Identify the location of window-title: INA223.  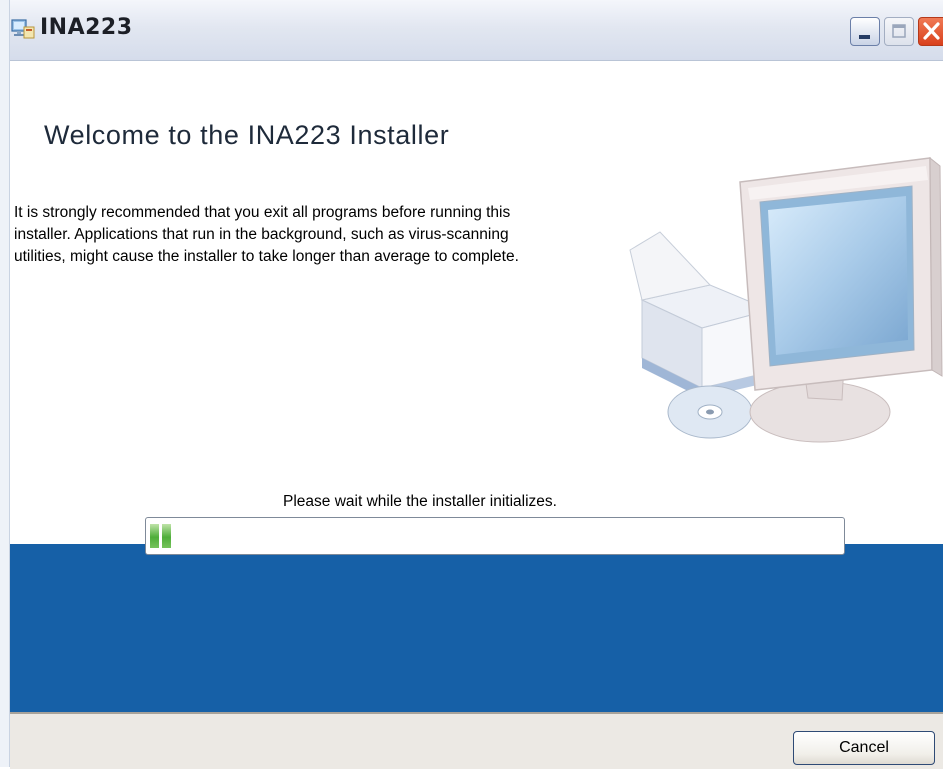
(86, 27).